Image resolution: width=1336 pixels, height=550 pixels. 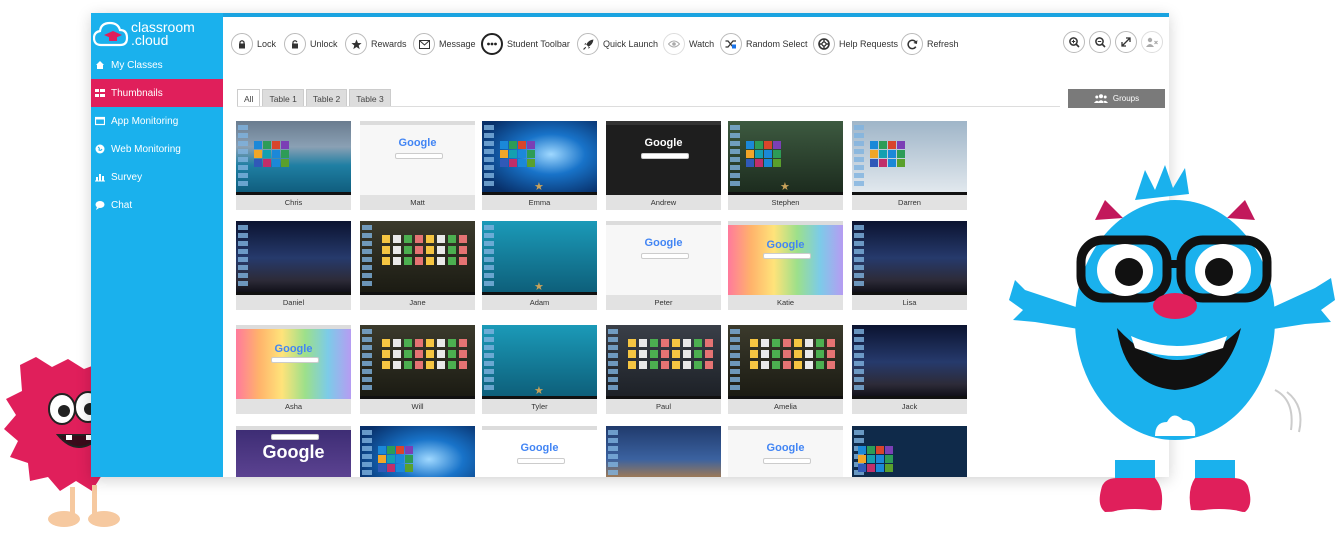 I want to click on expand-button, so click(x=1126, y=42).